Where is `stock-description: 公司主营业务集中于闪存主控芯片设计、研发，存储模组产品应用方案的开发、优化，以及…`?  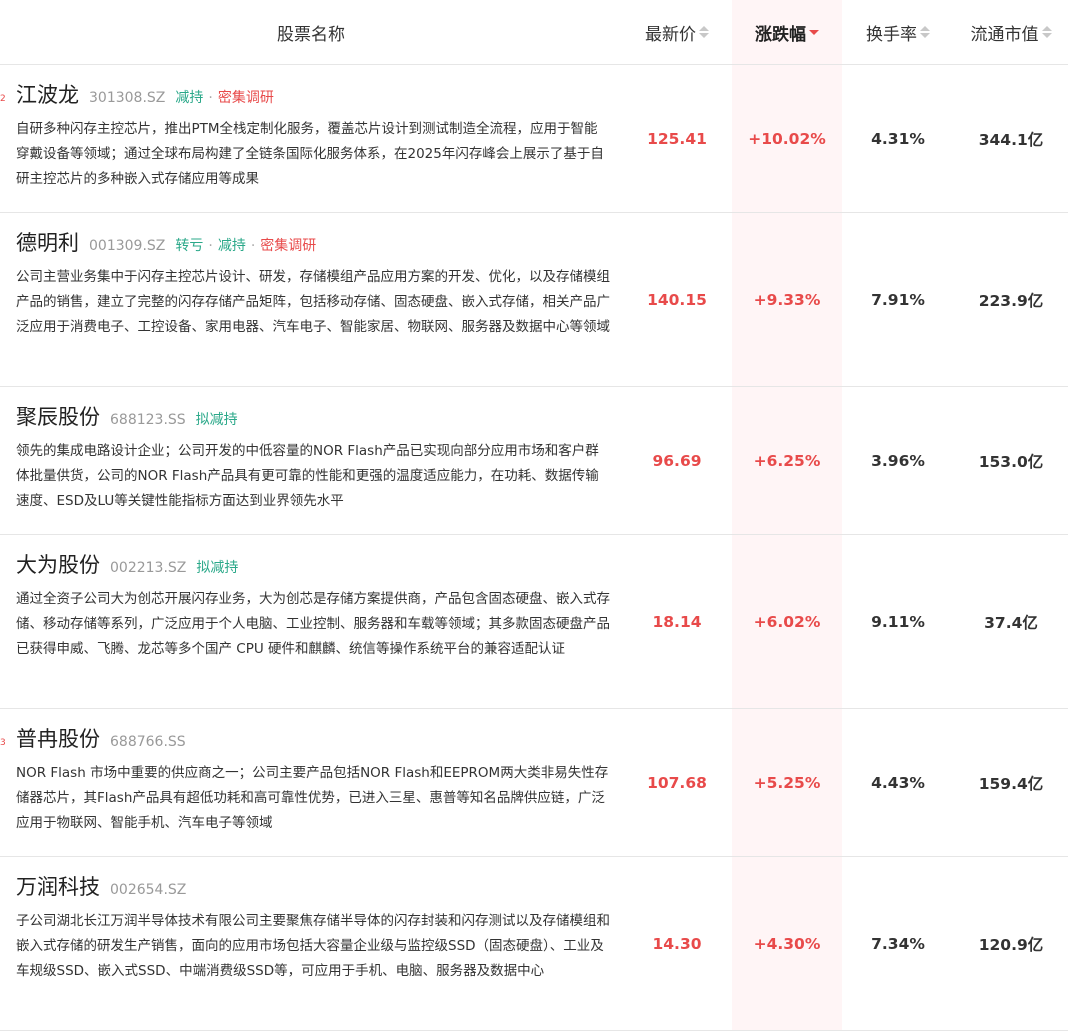 stock-description: 公司主营业务集中于闪存主控芯片设计、研发，存储模组产品应用方案的开发、优化，以及… is located at coordinates (313, 302).